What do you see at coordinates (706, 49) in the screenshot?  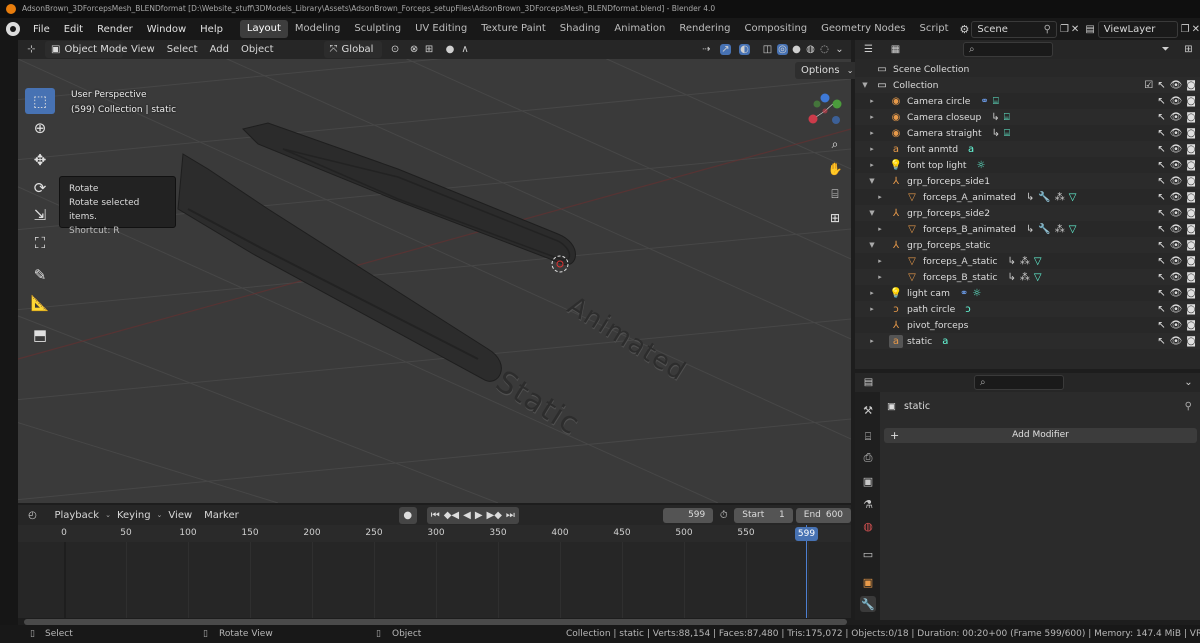 I see `object-visibility-icon: ⇢` at bounding box center [706, 49].